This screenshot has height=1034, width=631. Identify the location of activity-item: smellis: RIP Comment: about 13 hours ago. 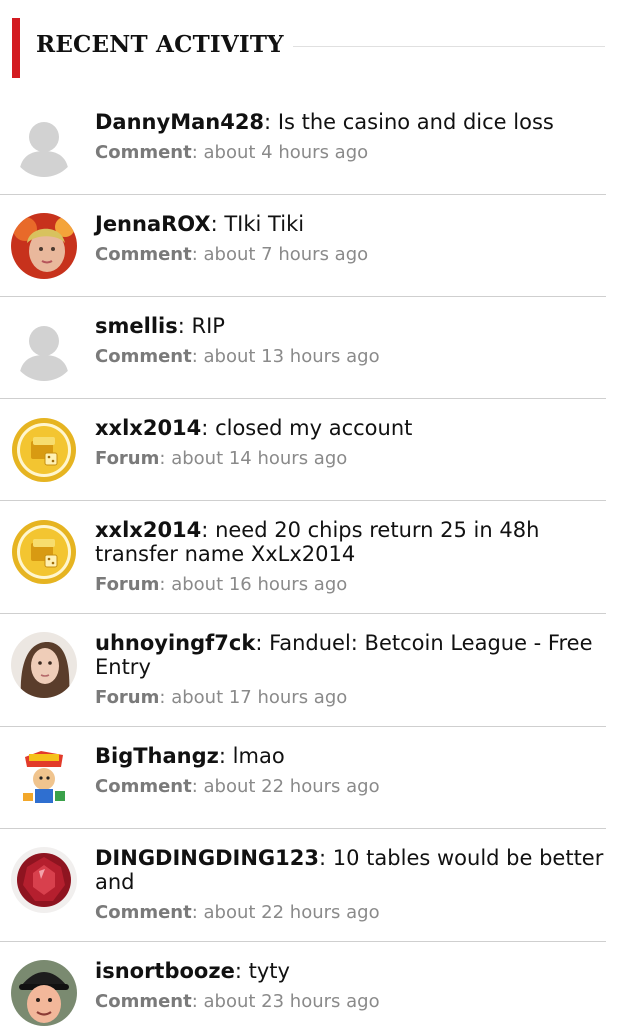
(303, 348).